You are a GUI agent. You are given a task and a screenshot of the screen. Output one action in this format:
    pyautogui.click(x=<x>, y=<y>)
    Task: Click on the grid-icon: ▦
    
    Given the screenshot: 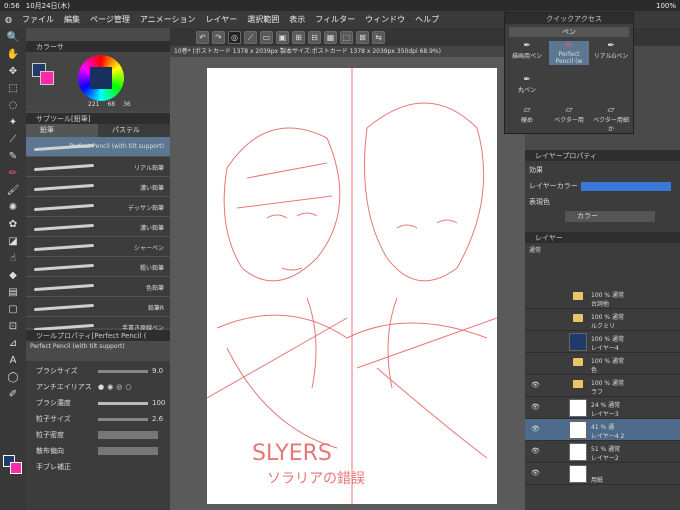 What is the action you would take?
    pyautogui.click(x=330, y=37)
    